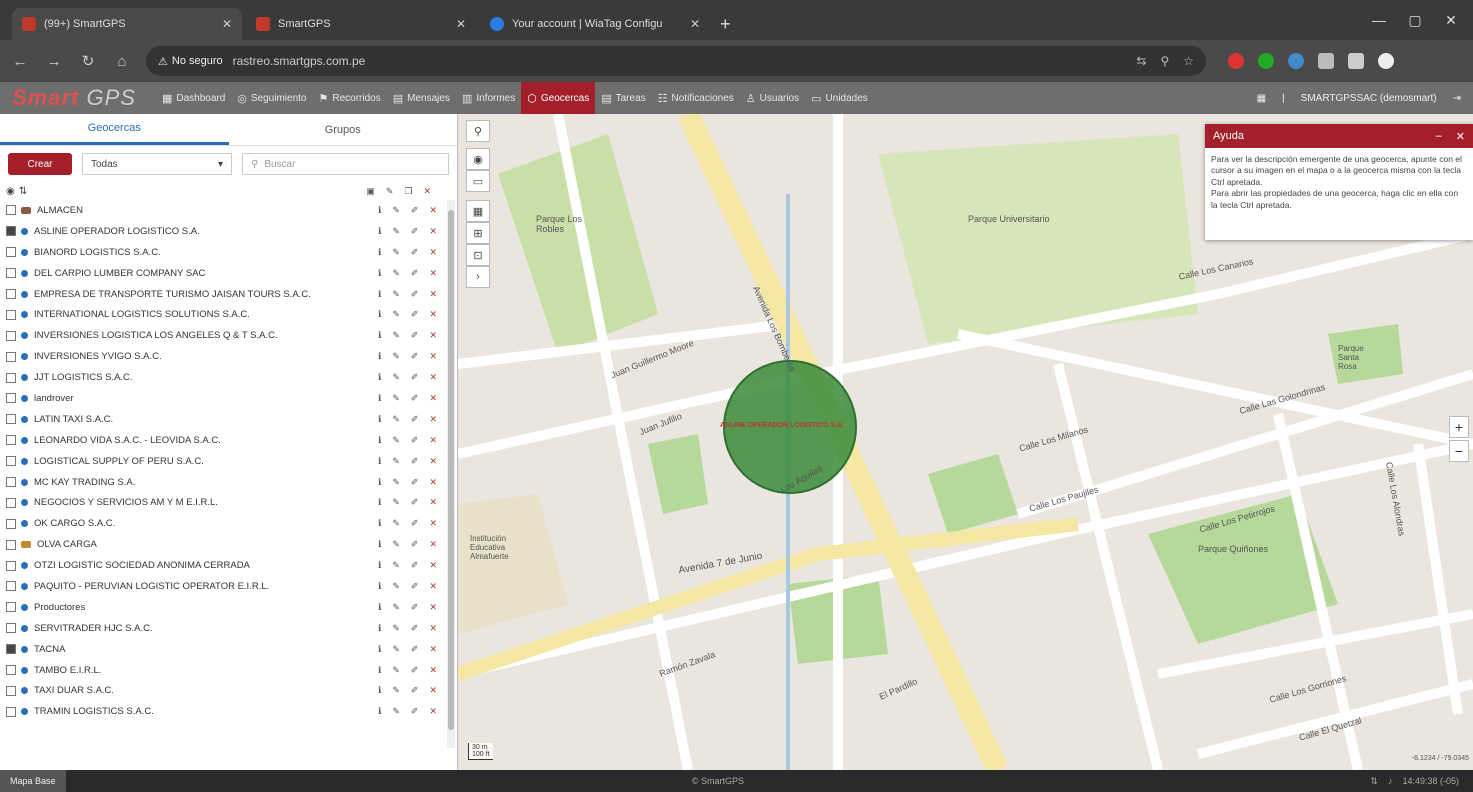 This screenshot has width=1473, height=792. I want to click on browser-tab: (99+) SmartGPS ✕, so click(127, 24).